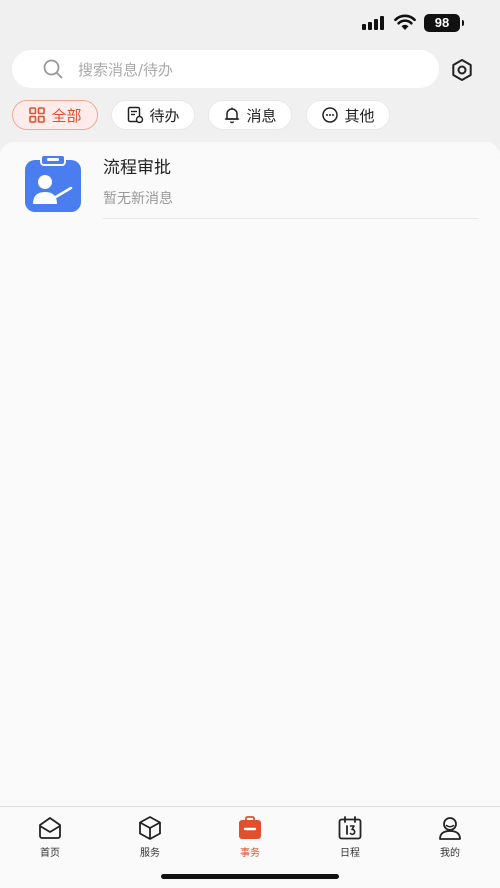 Image resolution: width=500 pixels, height=888 pixels. I want to click on tab-messages: 消息, so click(250, 115).